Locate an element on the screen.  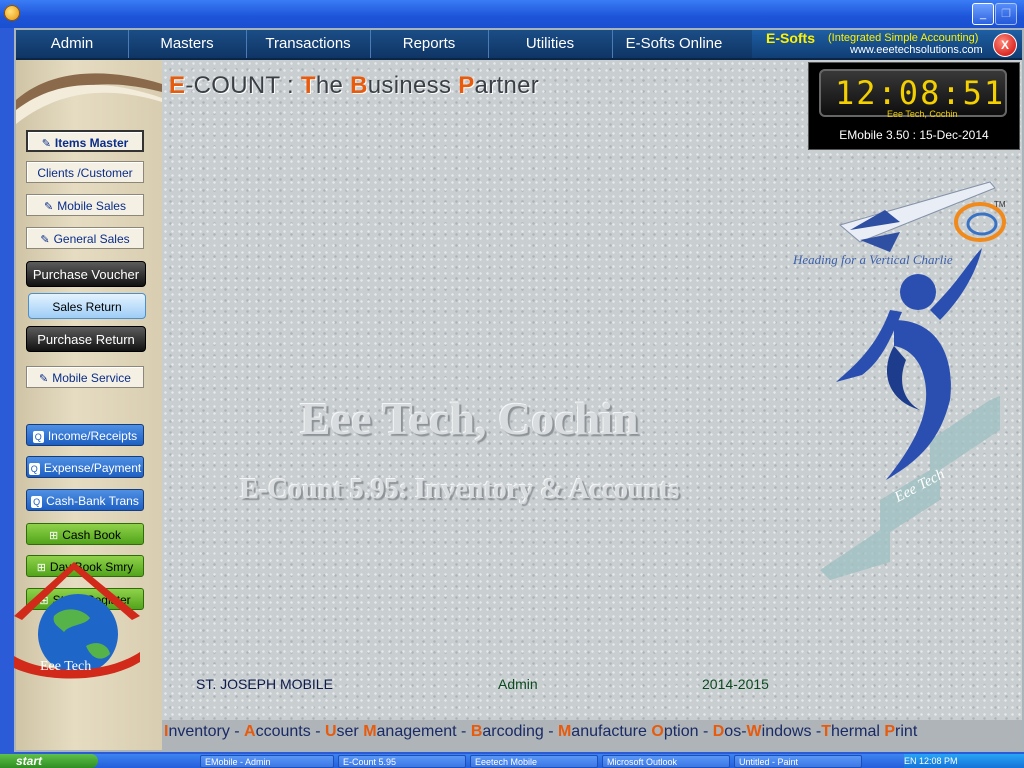
swoosh-decoration is located at coordinates (89, 98).